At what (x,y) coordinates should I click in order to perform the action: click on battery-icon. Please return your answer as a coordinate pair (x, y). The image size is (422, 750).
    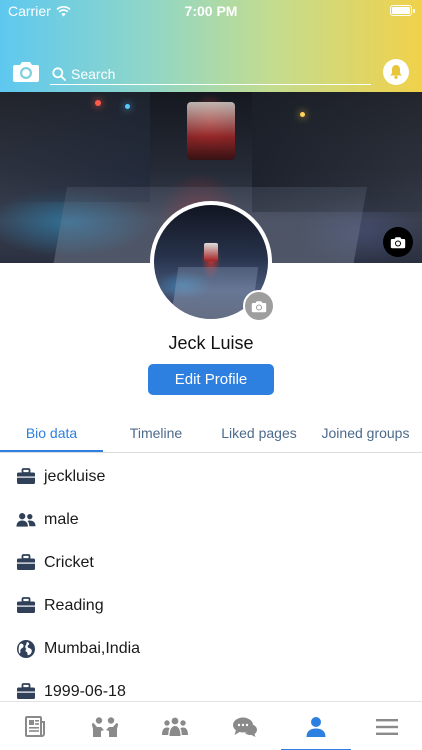
    Looking at the image, I should click on (402, 10).